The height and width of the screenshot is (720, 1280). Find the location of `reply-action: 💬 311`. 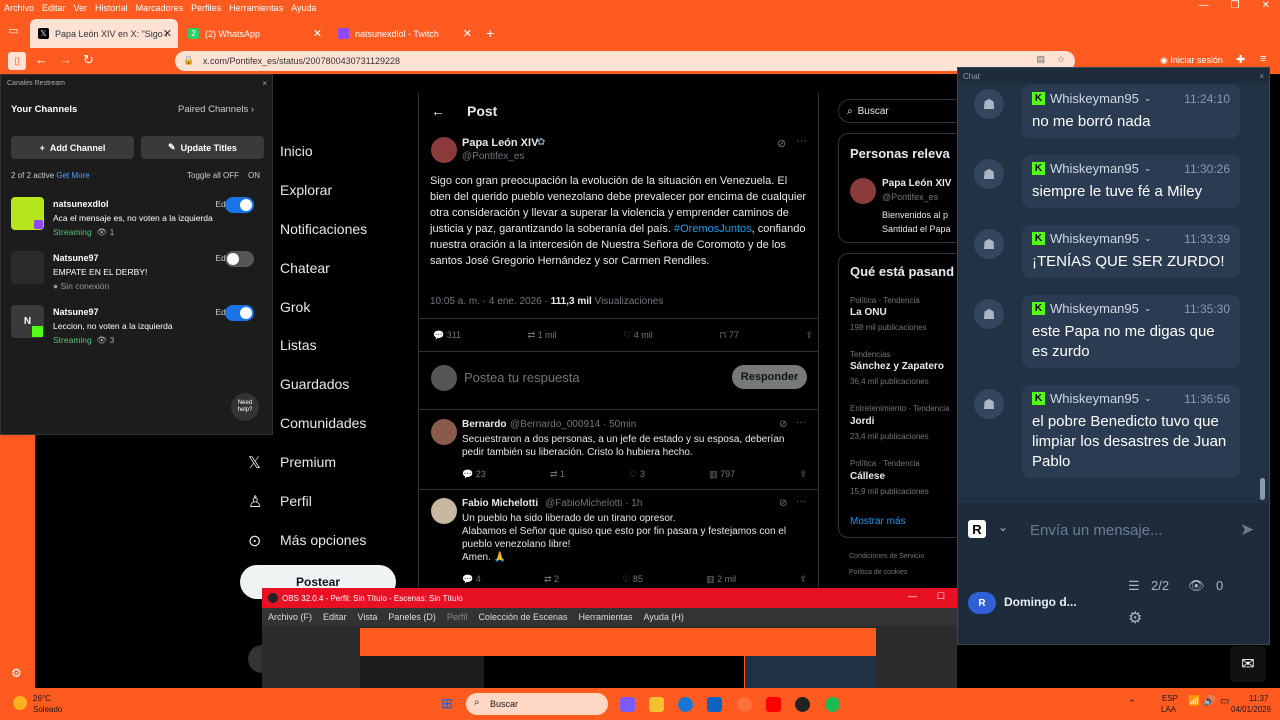

reply-action: 💬 311 is located at coordinates (447, 335).